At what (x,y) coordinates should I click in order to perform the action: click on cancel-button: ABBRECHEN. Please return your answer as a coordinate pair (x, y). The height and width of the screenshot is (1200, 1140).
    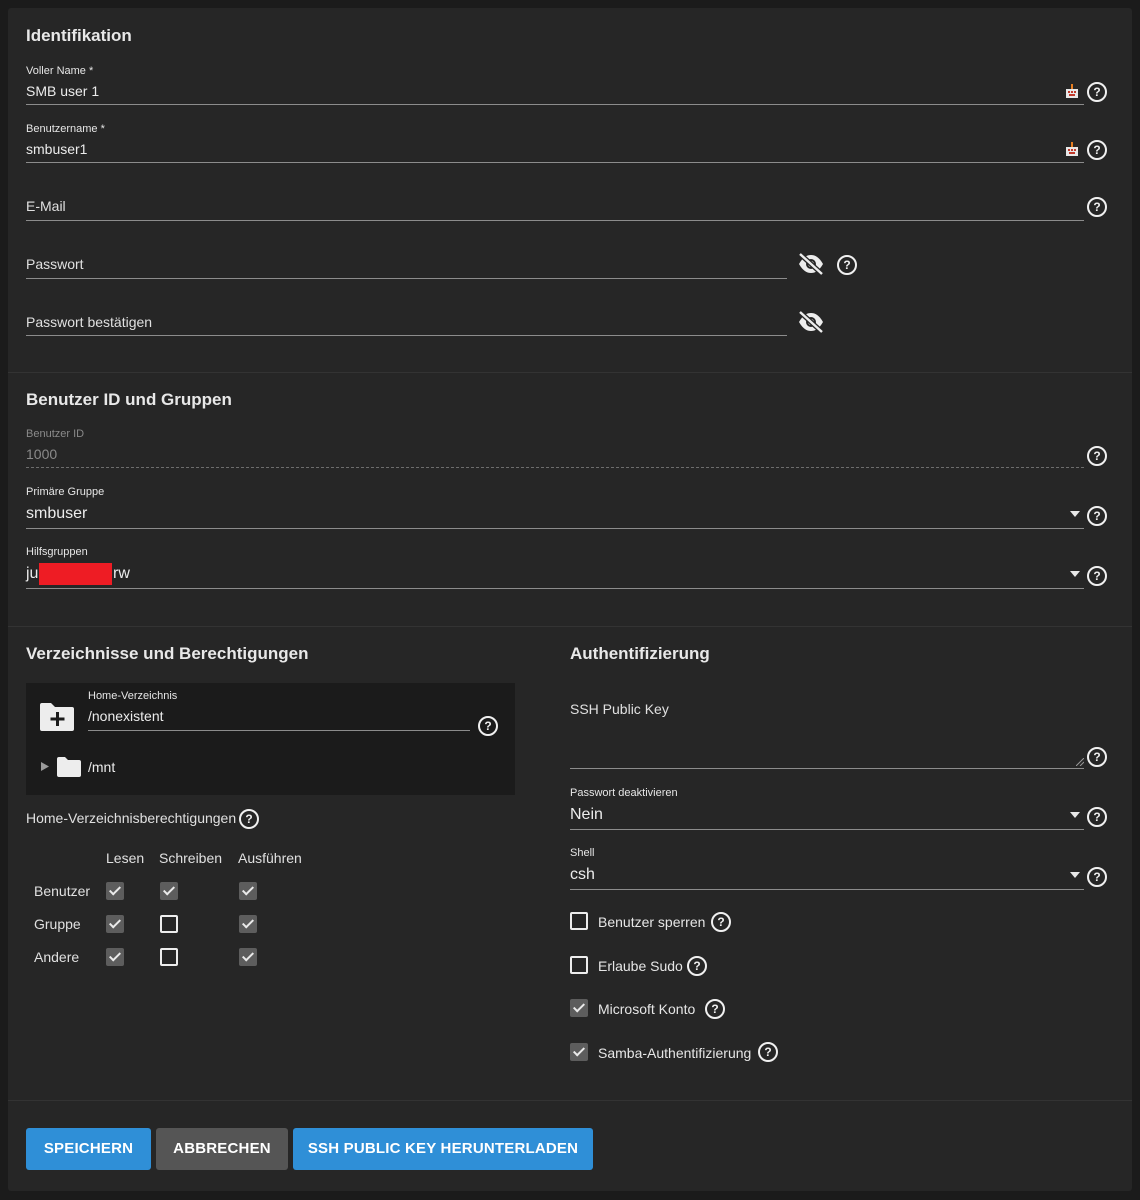
    Looking at the image, I should click on (222, 1149).